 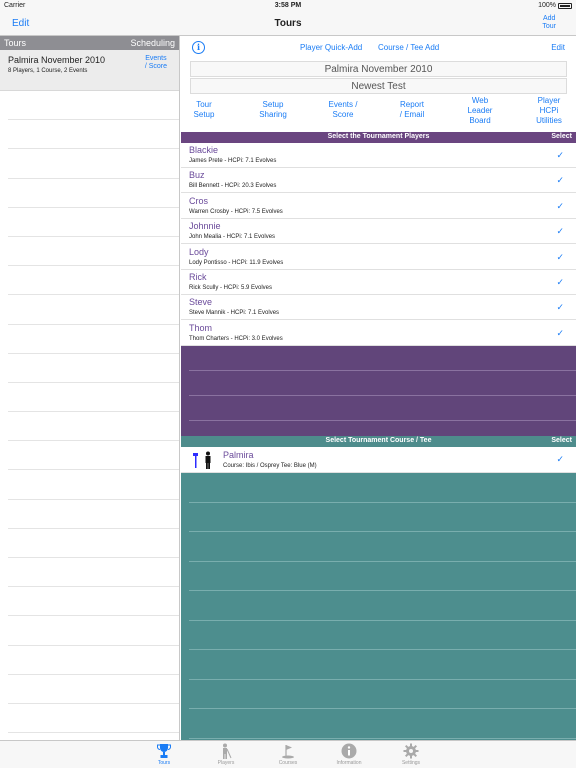 I want to click on tab-label: Tours, so click(x=164, y=763).